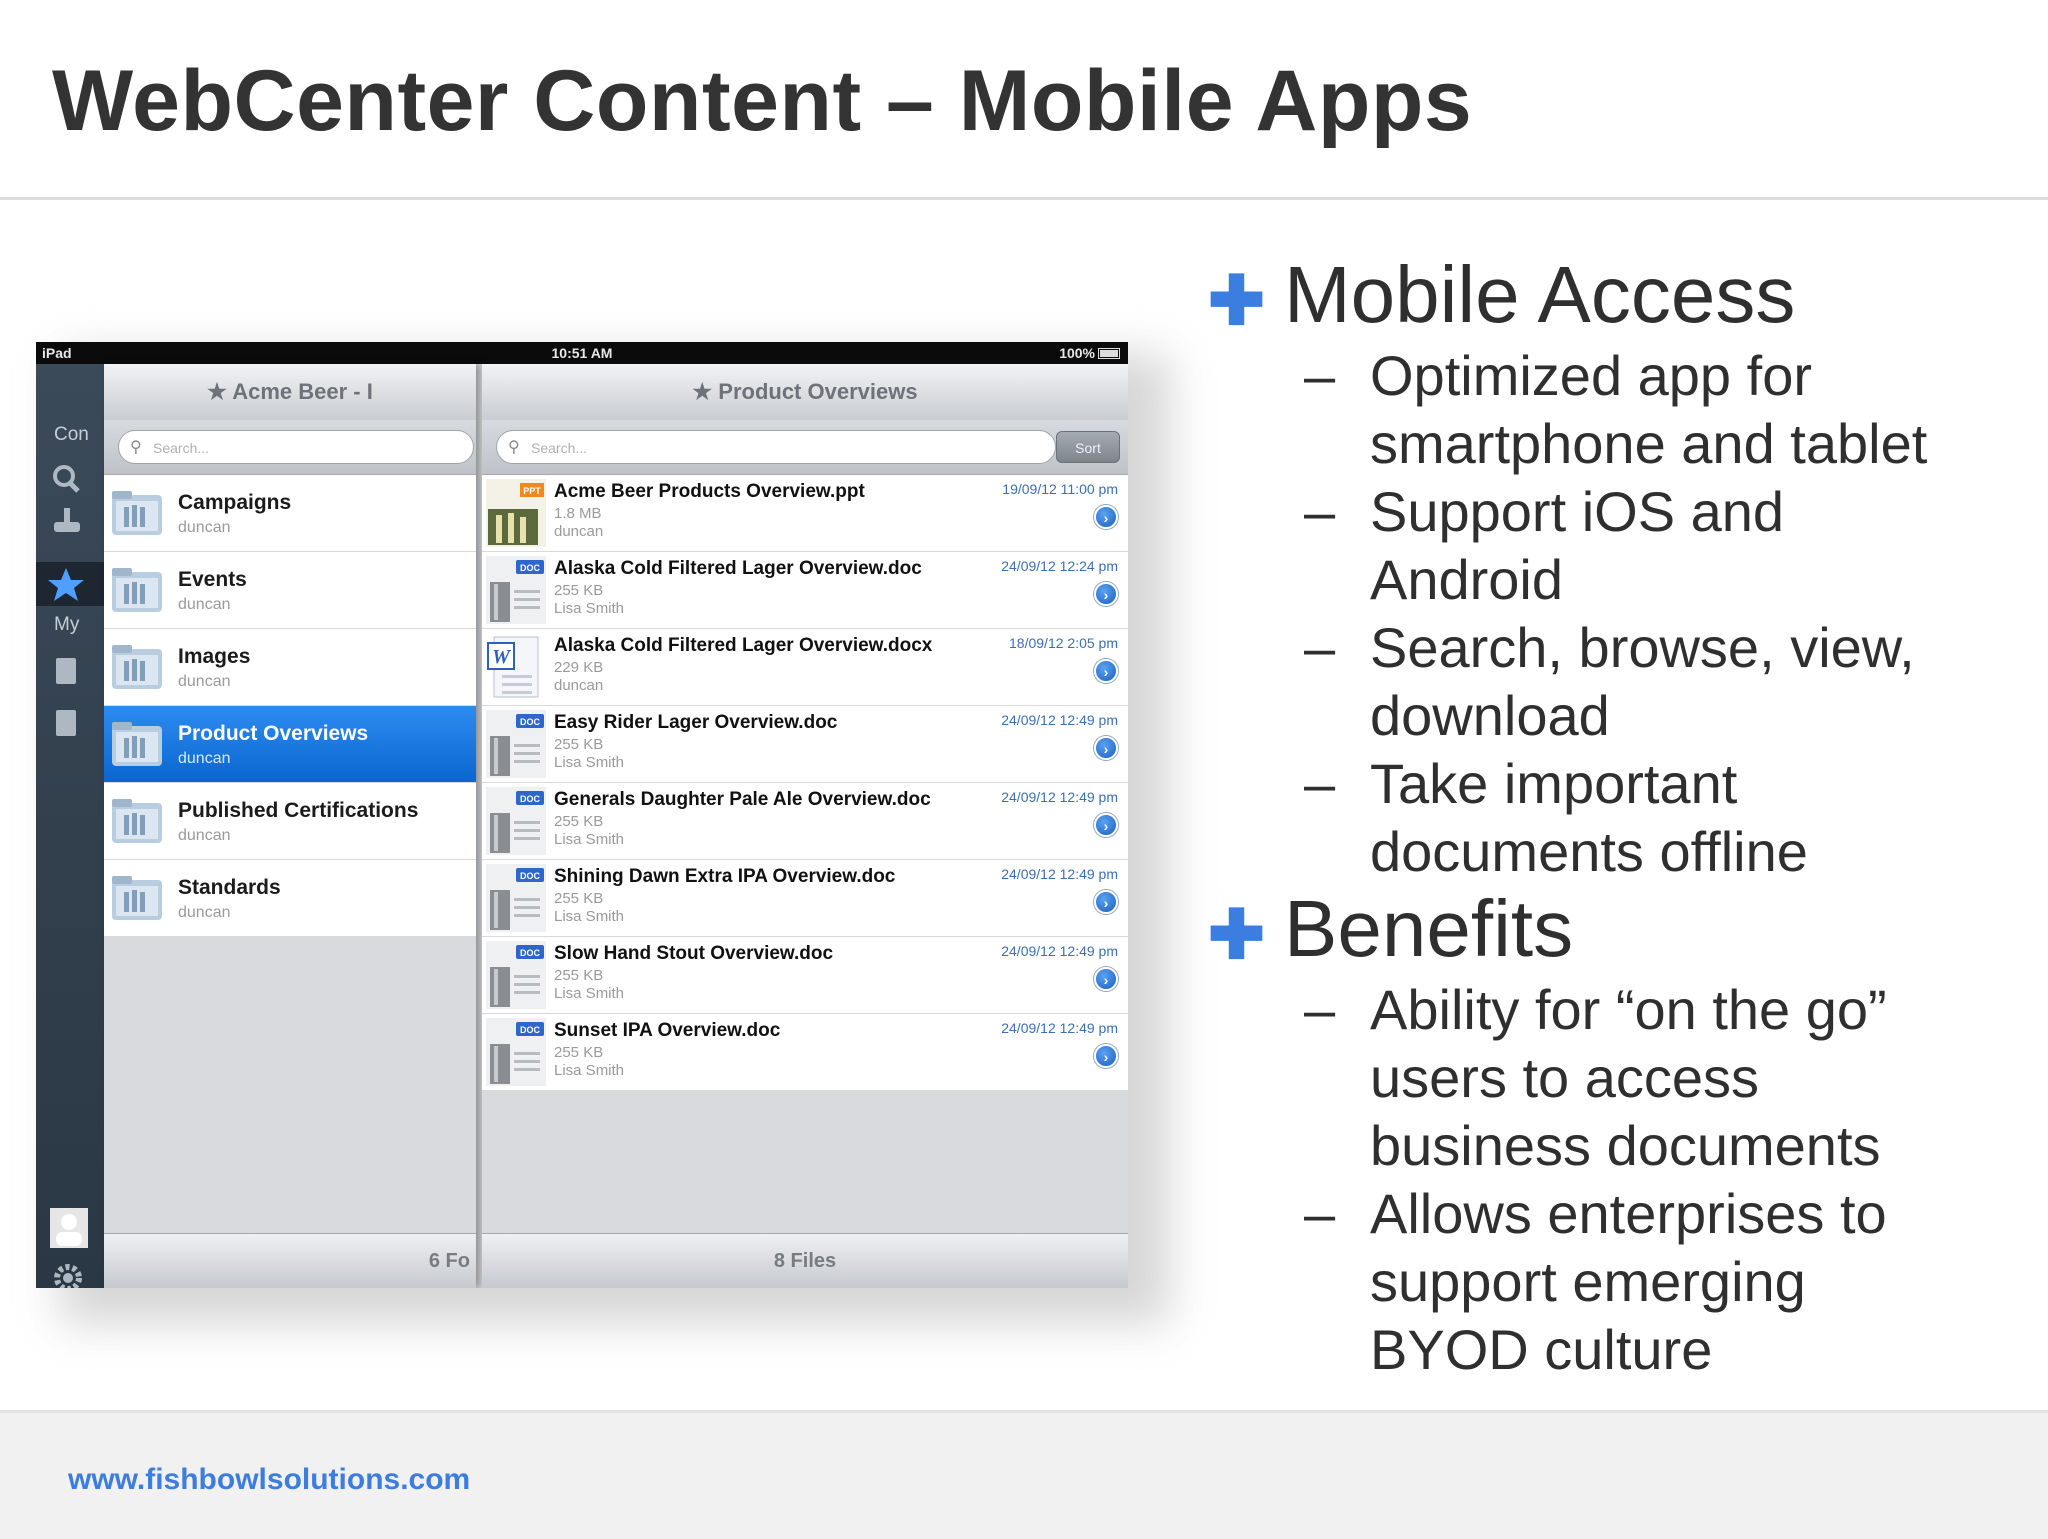 The width and height of the screenshot is (2048, 1539). I want to click on battery-indicator: 100%, so click(1089, 353).